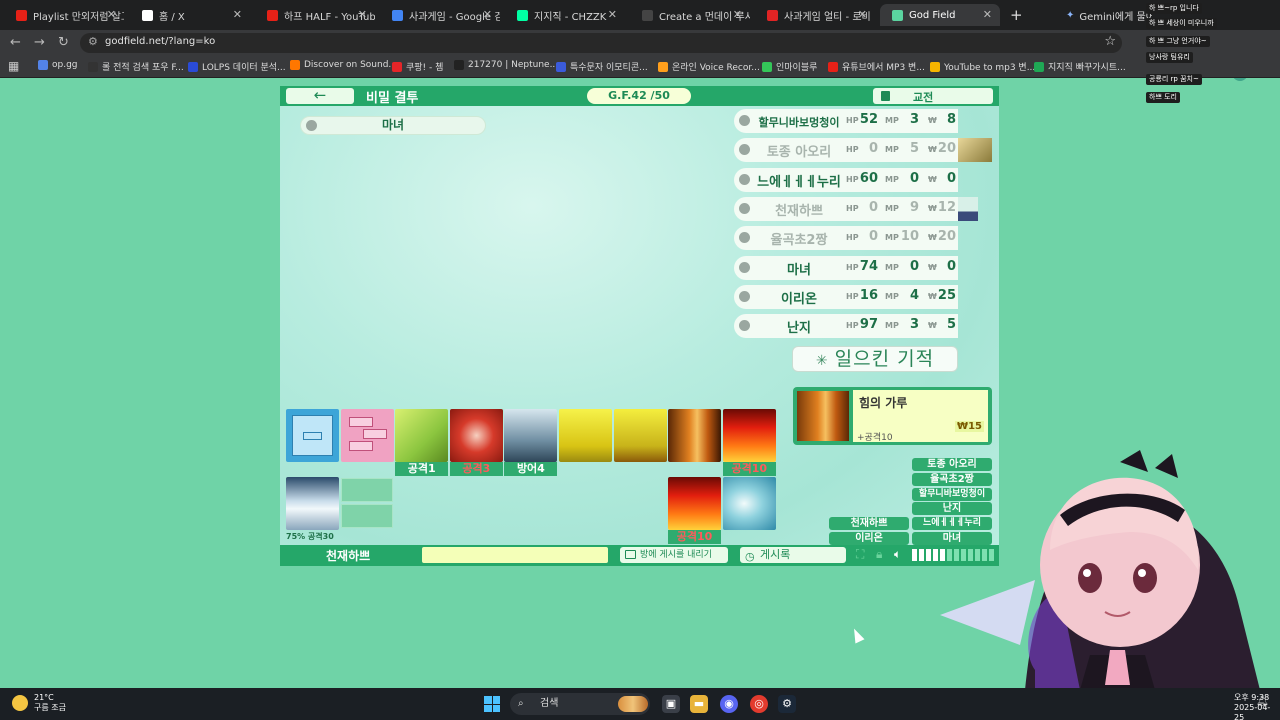 This screenshot has height=720, width=1280. I want to click on wind-icon, so click(312, 503).